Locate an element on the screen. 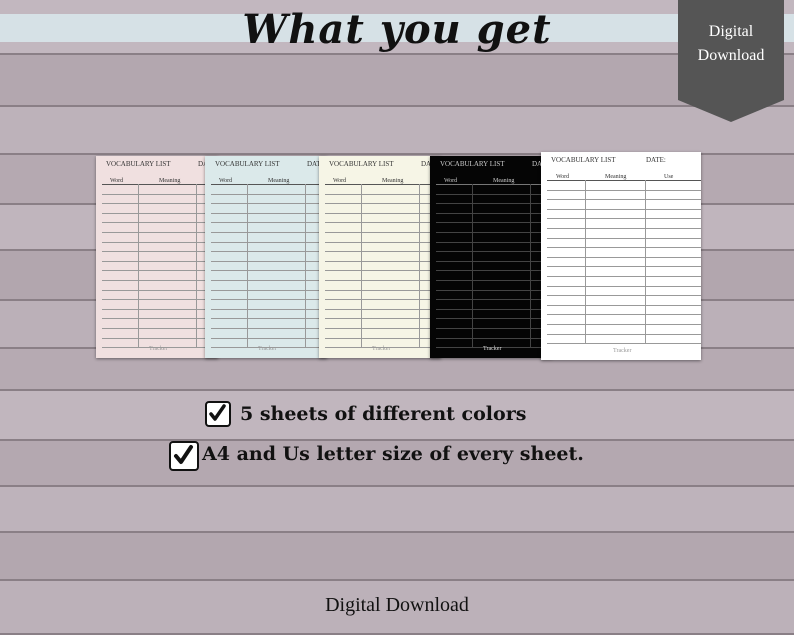 Image resolution: width=794 pixels, height=635 pixels. feature-colors: 5 sheets of different colors is located at coordinates (383, 414).